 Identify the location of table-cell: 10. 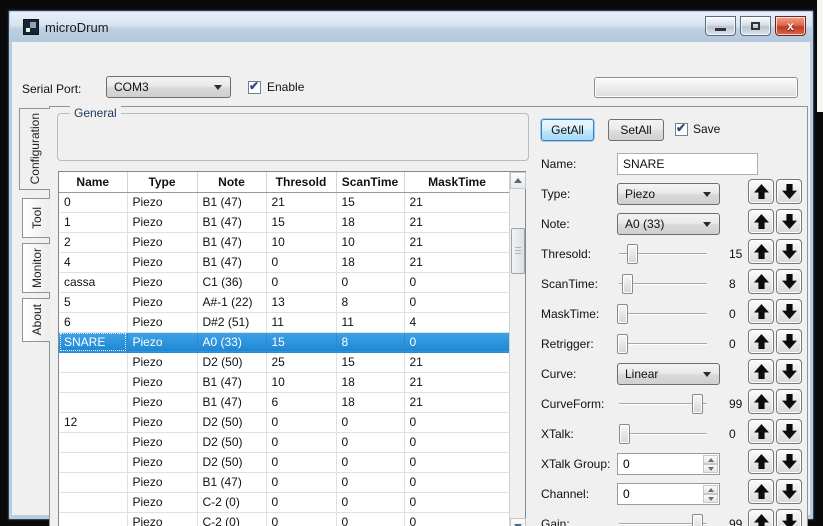
(370, 242).